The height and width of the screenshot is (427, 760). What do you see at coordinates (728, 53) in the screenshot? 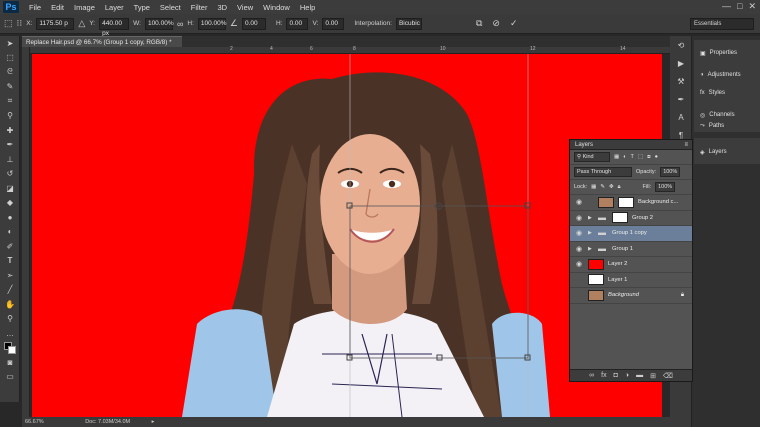
I see `properties-panel-tab: ▣ Properties` at bounding box center [728, 53].